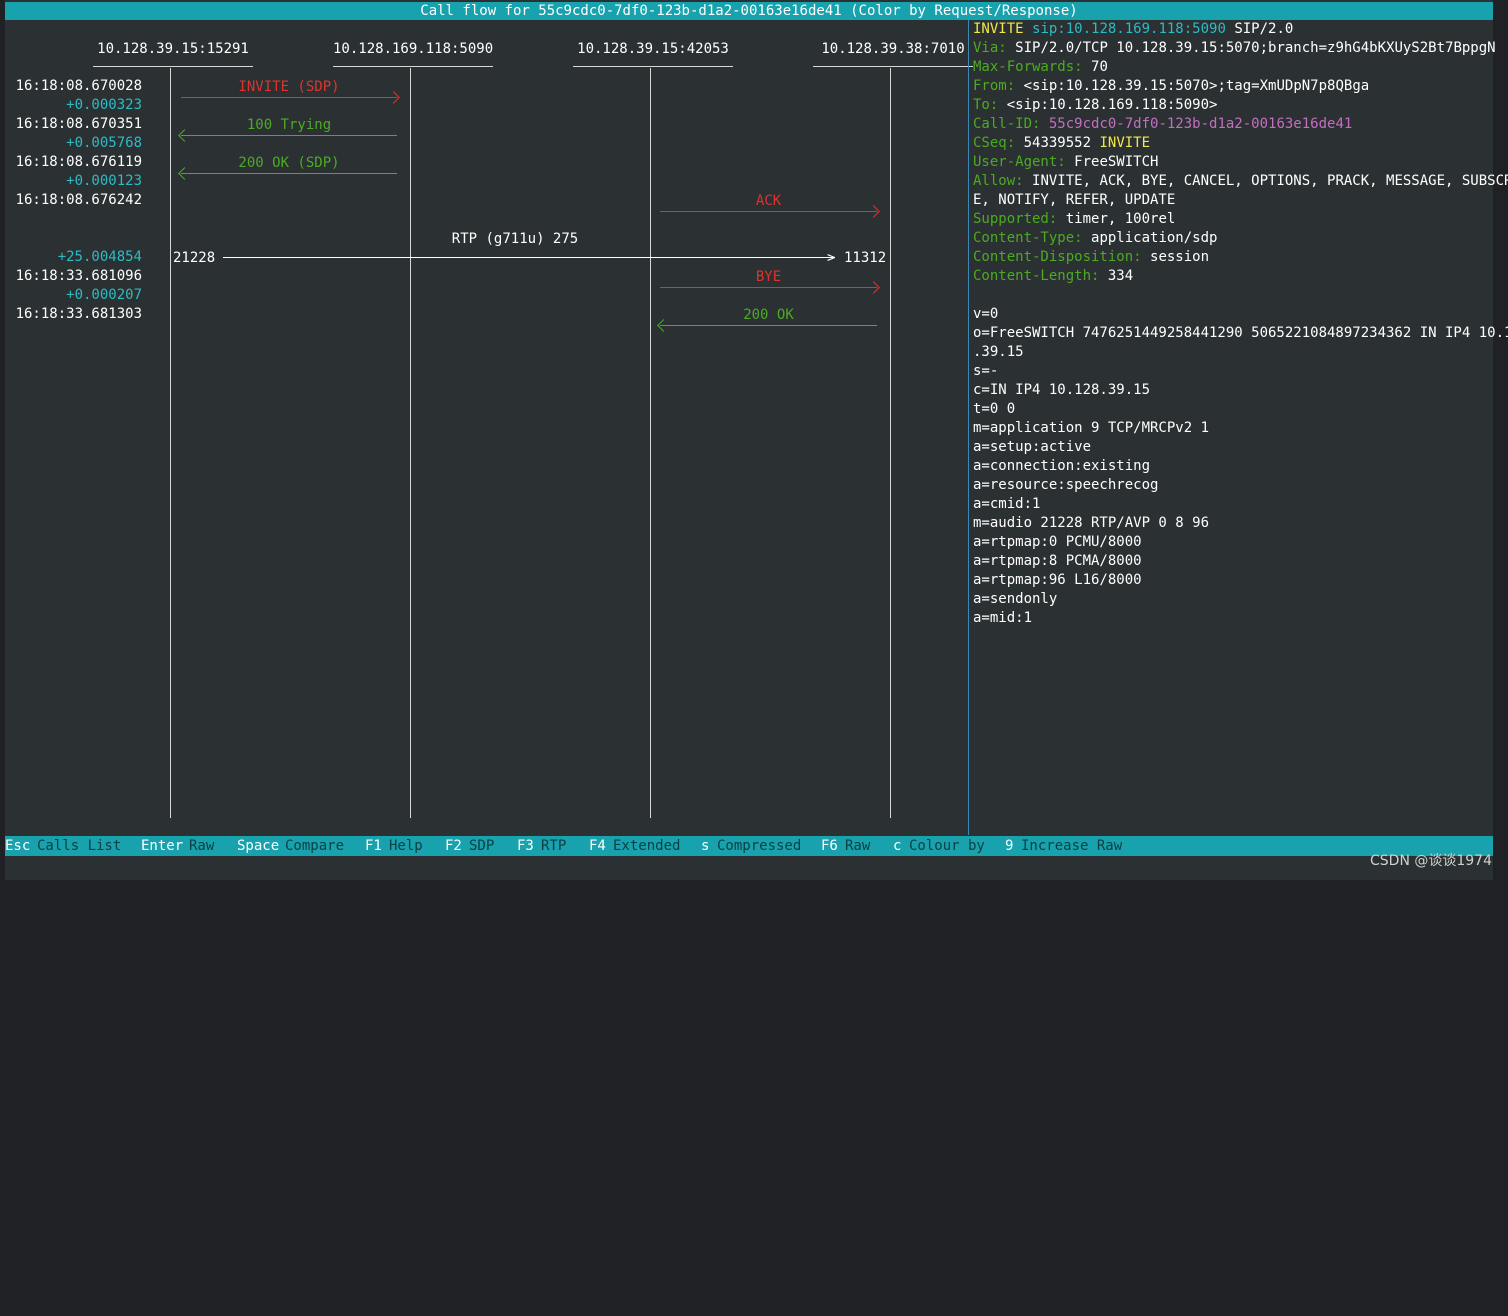  Describe the element at coordinates (1057, 257) in the screenshot. I see `header-name: Content-Disposition:` at that location.